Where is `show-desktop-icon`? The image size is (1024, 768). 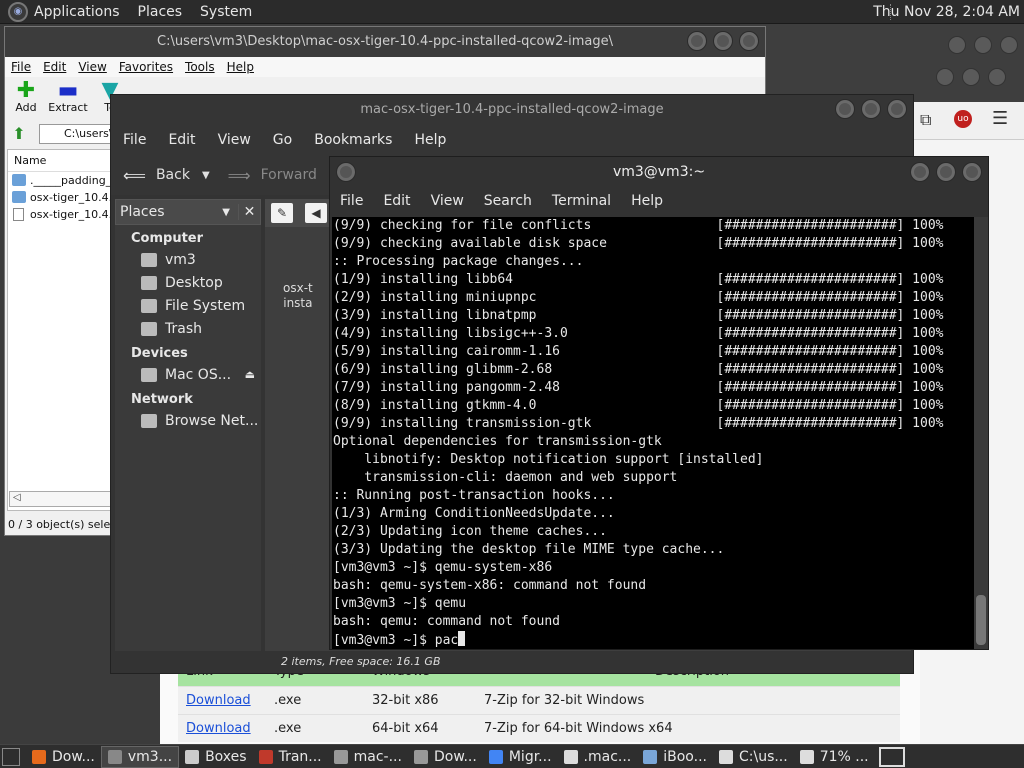 show-desktop-icon is located at coordinates (11, 756).